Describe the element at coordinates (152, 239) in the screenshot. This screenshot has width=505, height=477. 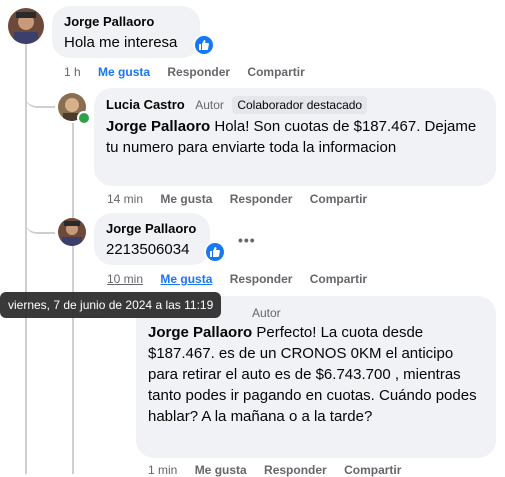
I see `comment-bubble: Jorge Pallaoro 2213506034` at that location.